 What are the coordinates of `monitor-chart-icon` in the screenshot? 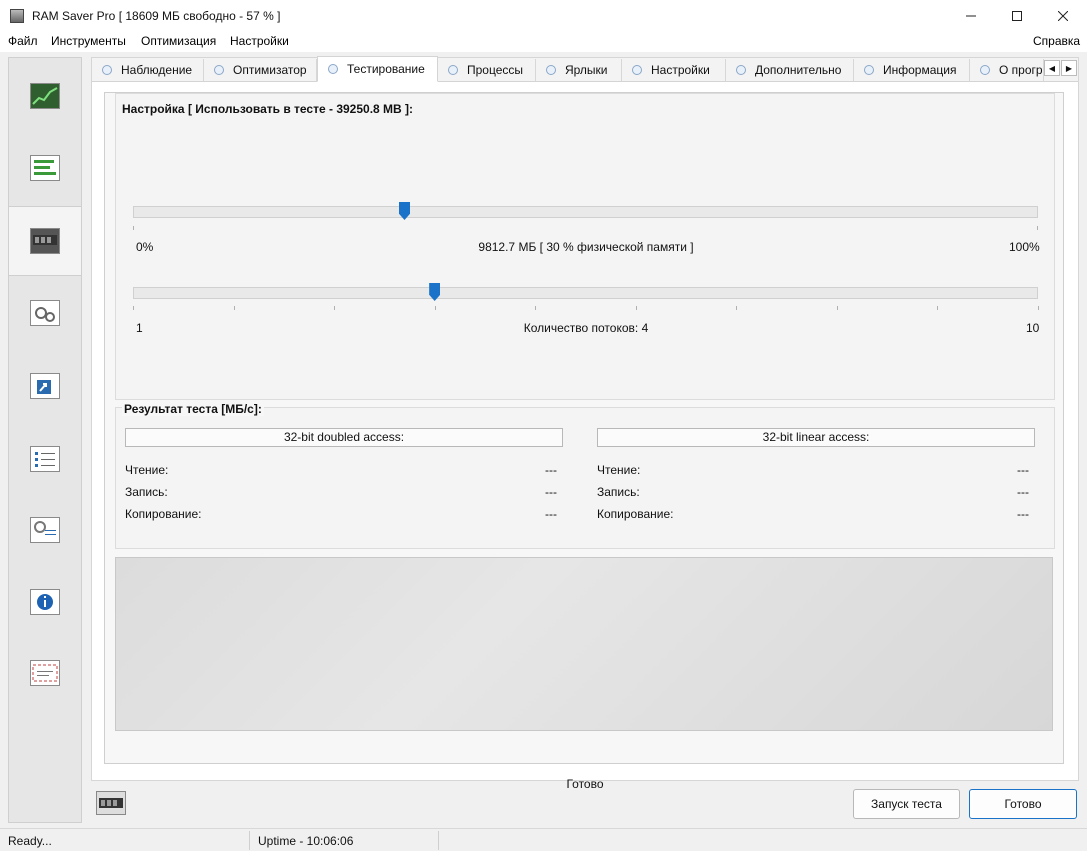 It's located at (45, 96).